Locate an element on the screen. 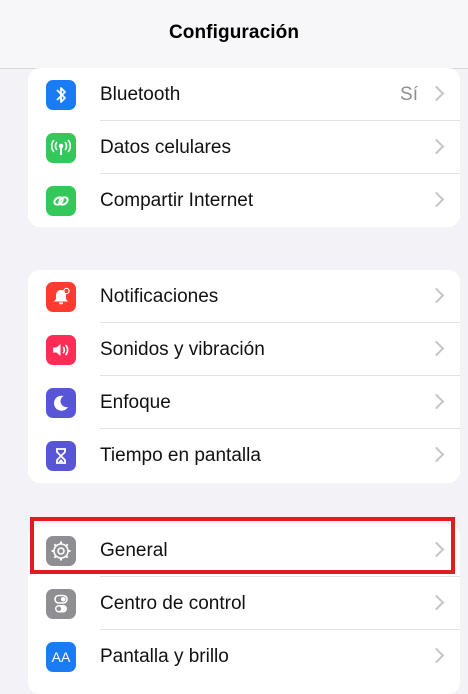  settings-row-screen-time: Tiempo en pantalla is located at coordinates (244, 455).